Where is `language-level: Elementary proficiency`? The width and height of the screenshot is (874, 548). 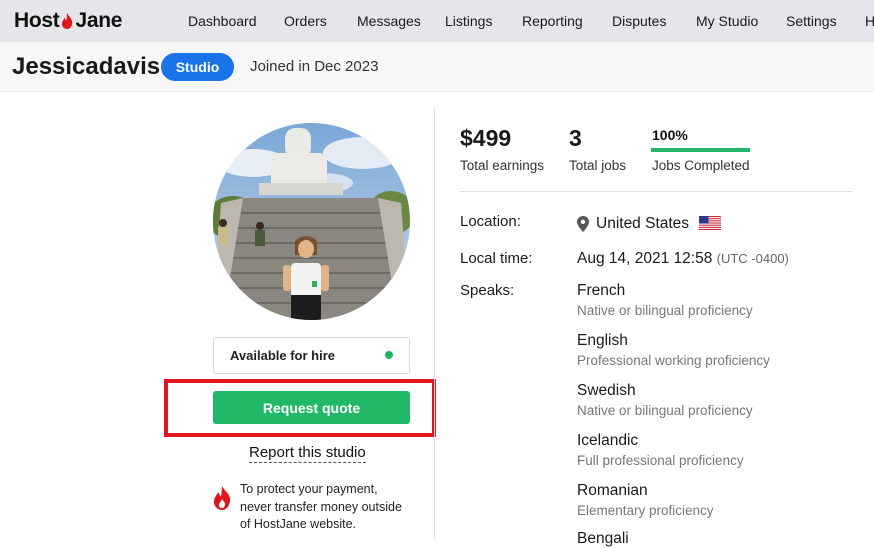
language-level: Elementary proficiency is located at coordinates (645, 510).